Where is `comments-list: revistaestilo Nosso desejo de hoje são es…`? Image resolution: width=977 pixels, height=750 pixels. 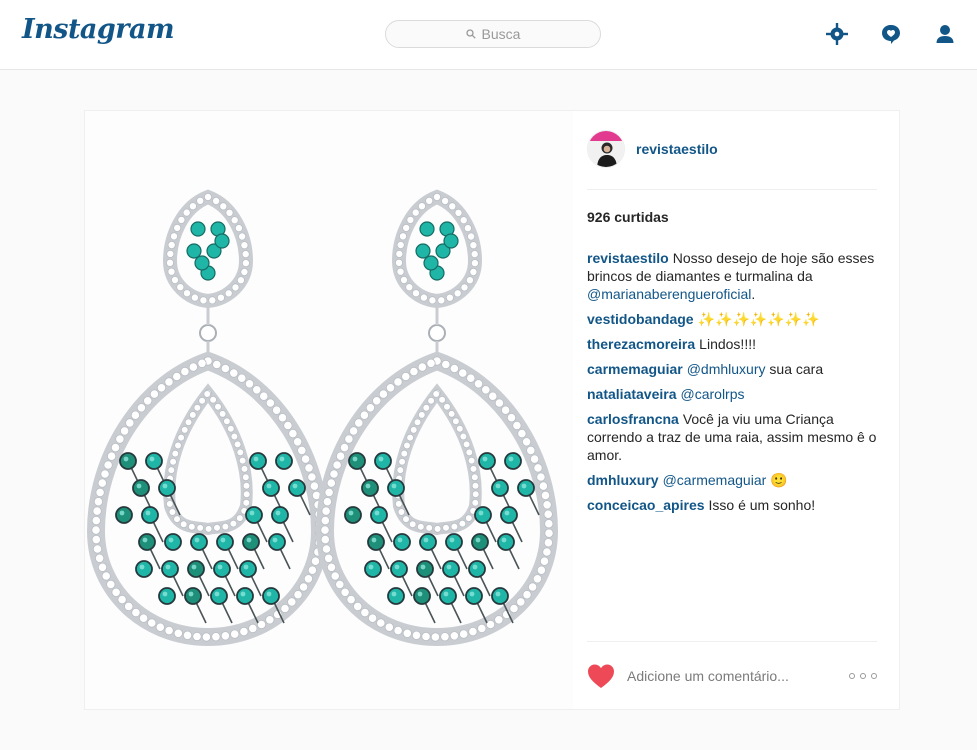
comments-list: revistaestilo Nosso desejo de hoje são es… is located at coordinates (732, 385).